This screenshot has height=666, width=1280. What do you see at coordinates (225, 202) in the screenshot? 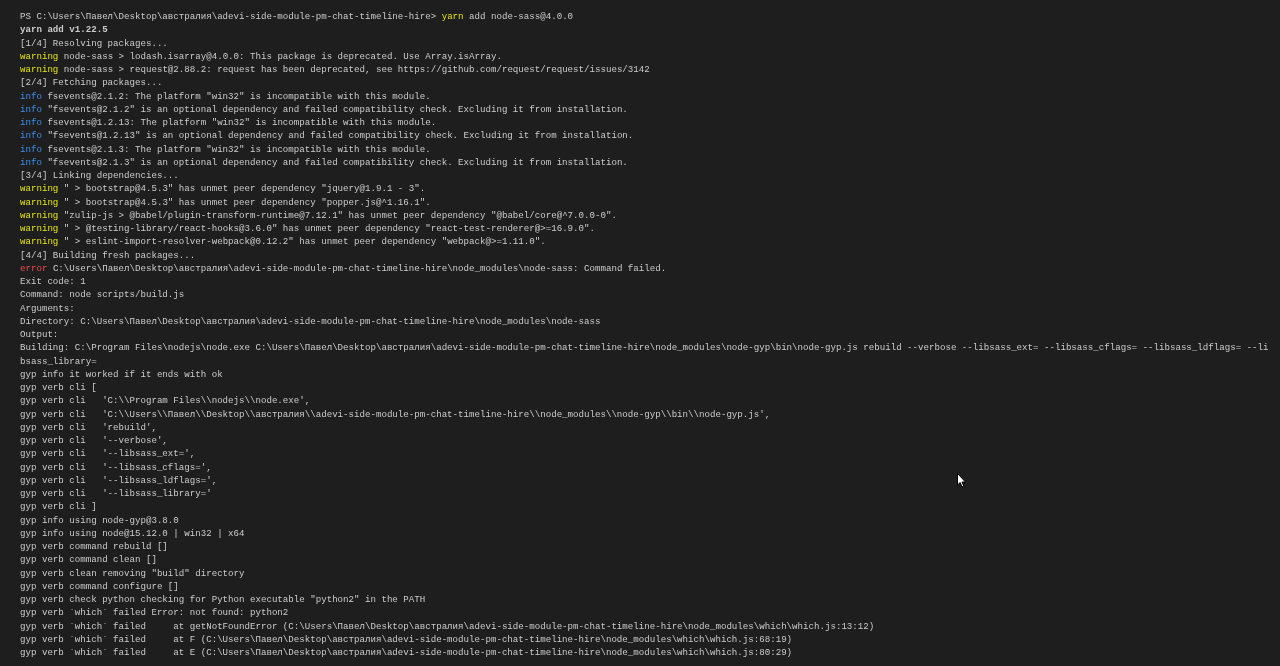
I see `terminal-line: warning " > bootstrap@4.5.3" has unmet peer dependency "popper.js@^1.16.1".` at bounding box center [225, 202].